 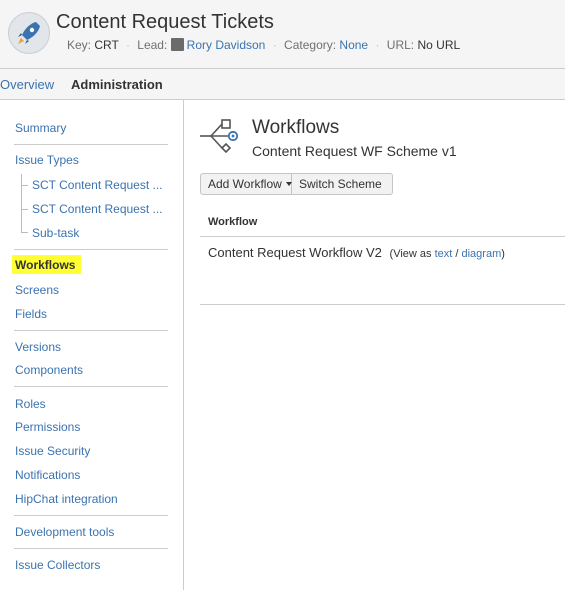 What do you see at coordinates (503, 254) in the screenshot?
I see `view-as-suffix: )` at bounding box center [503, 254].